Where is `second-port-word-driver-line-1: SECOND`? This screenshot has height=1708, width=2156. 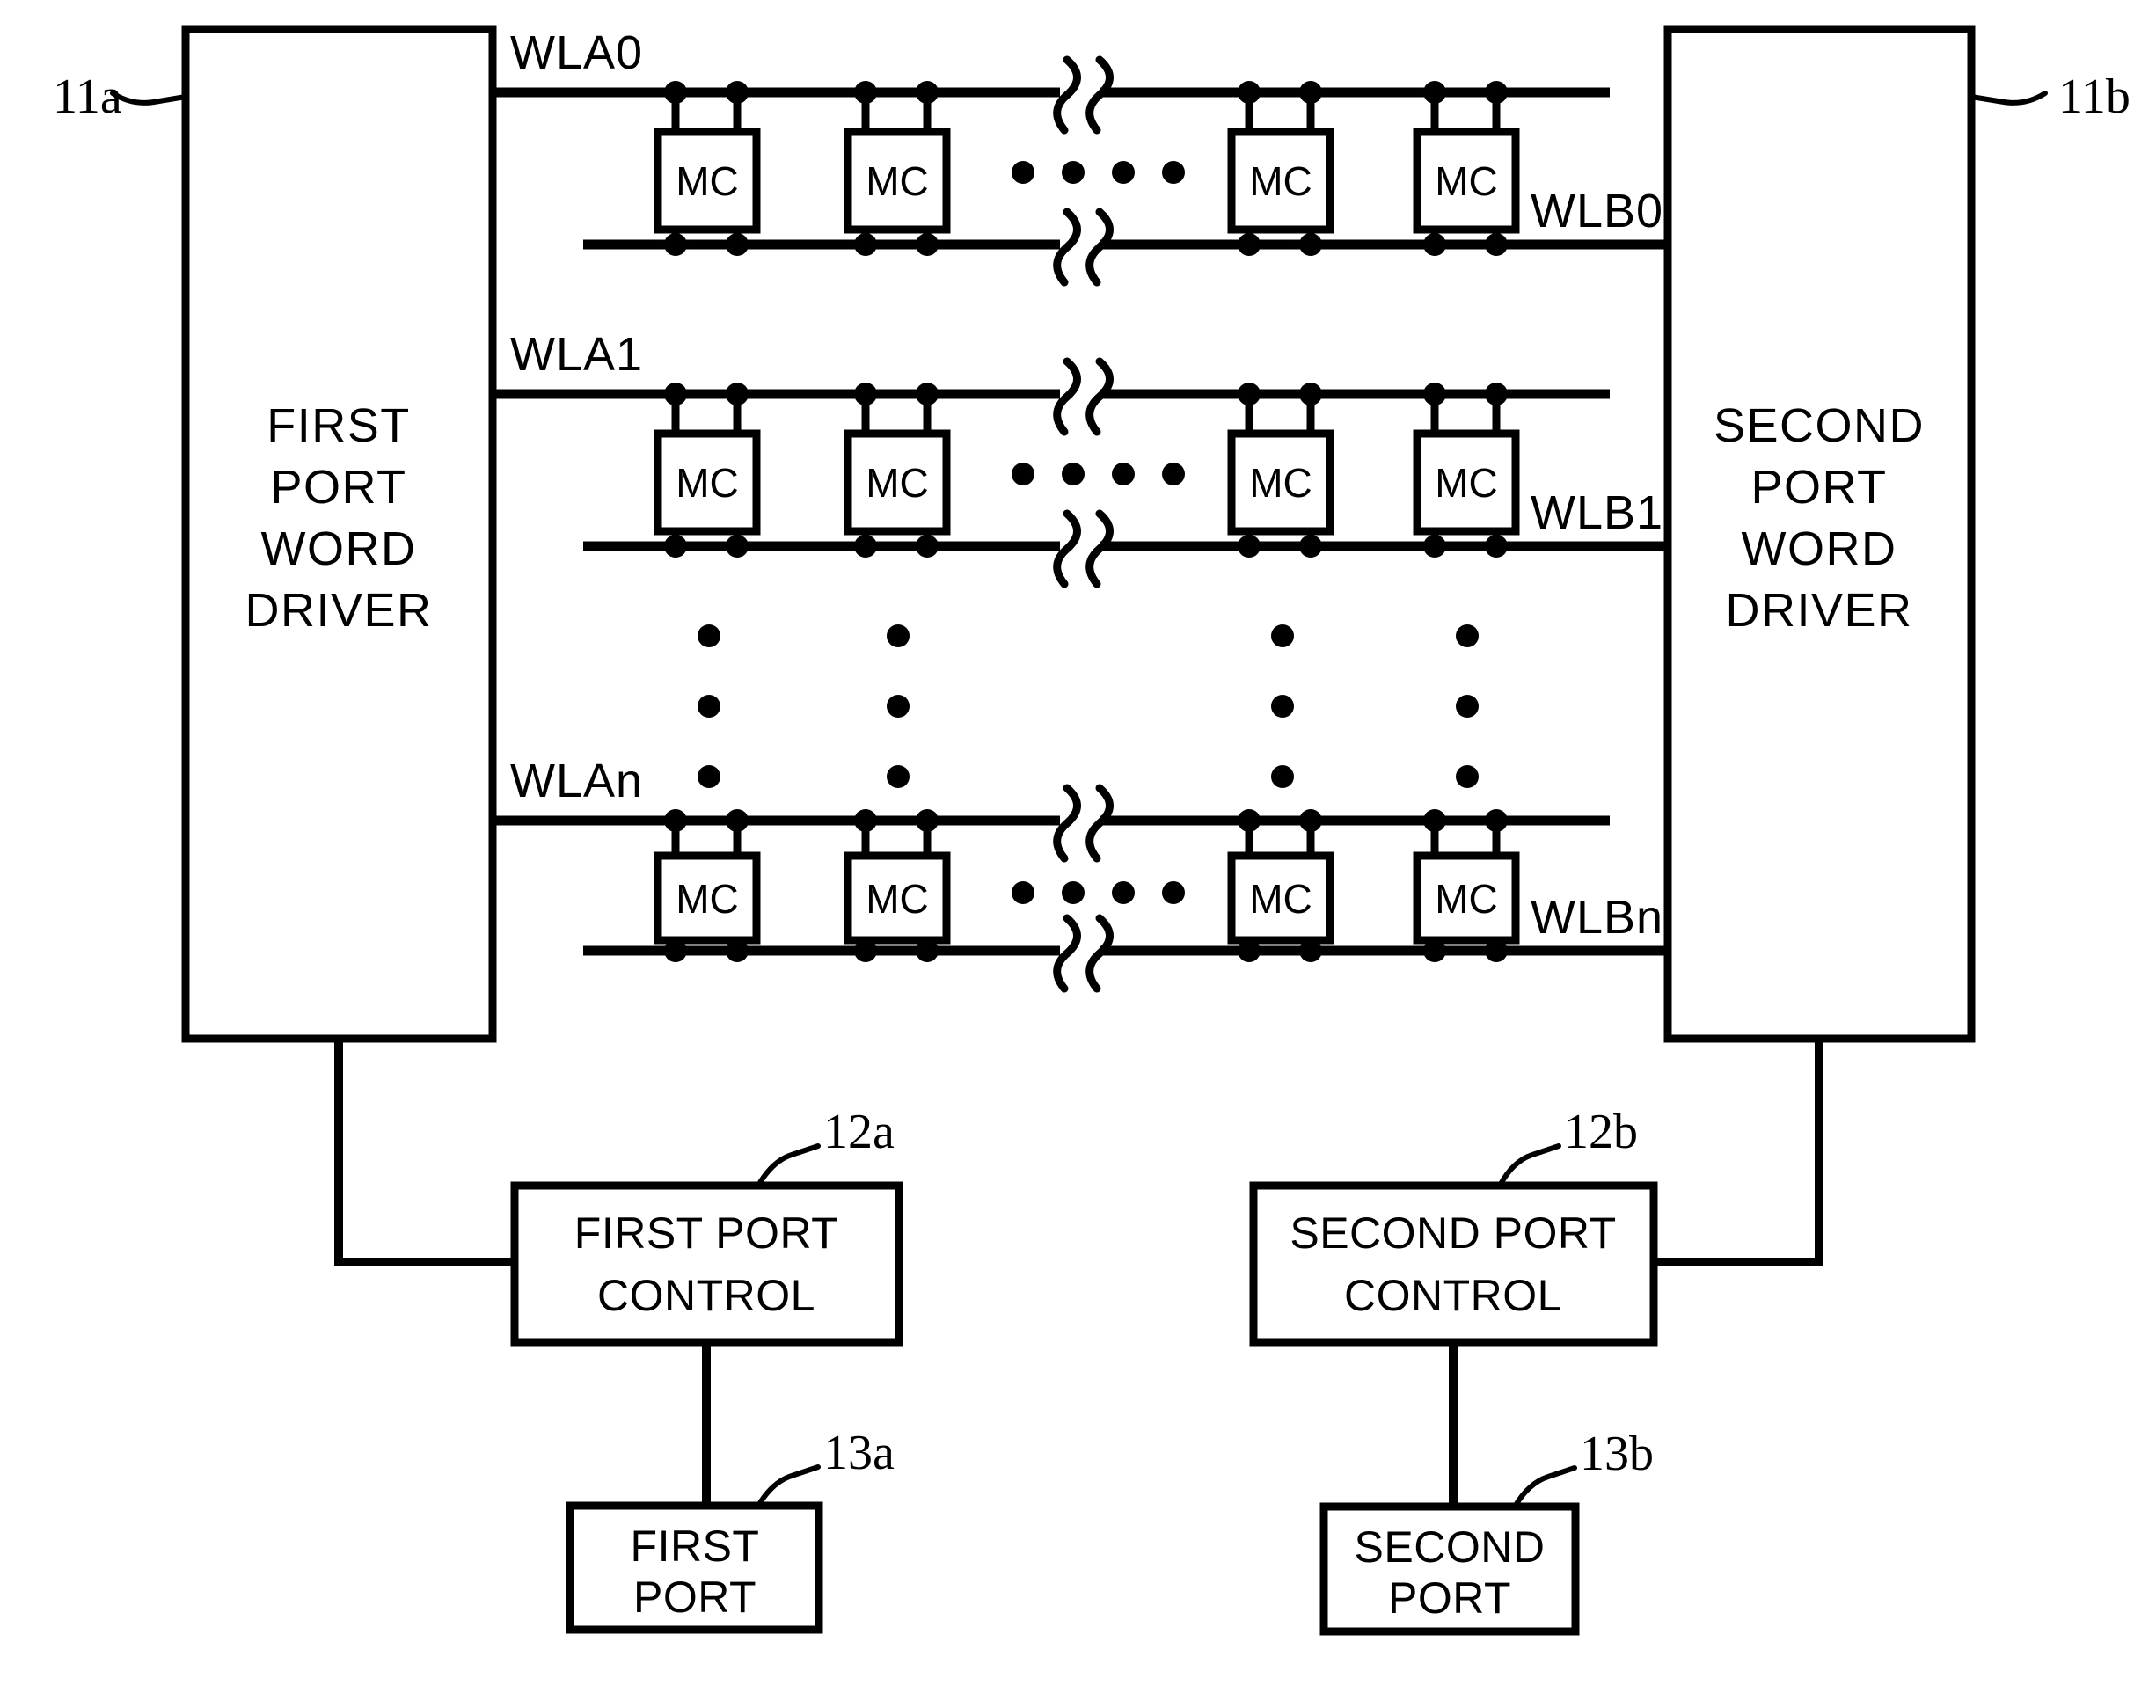 second-port-word-driver-line-1: SECOND is located at coordinates (1819, 425).